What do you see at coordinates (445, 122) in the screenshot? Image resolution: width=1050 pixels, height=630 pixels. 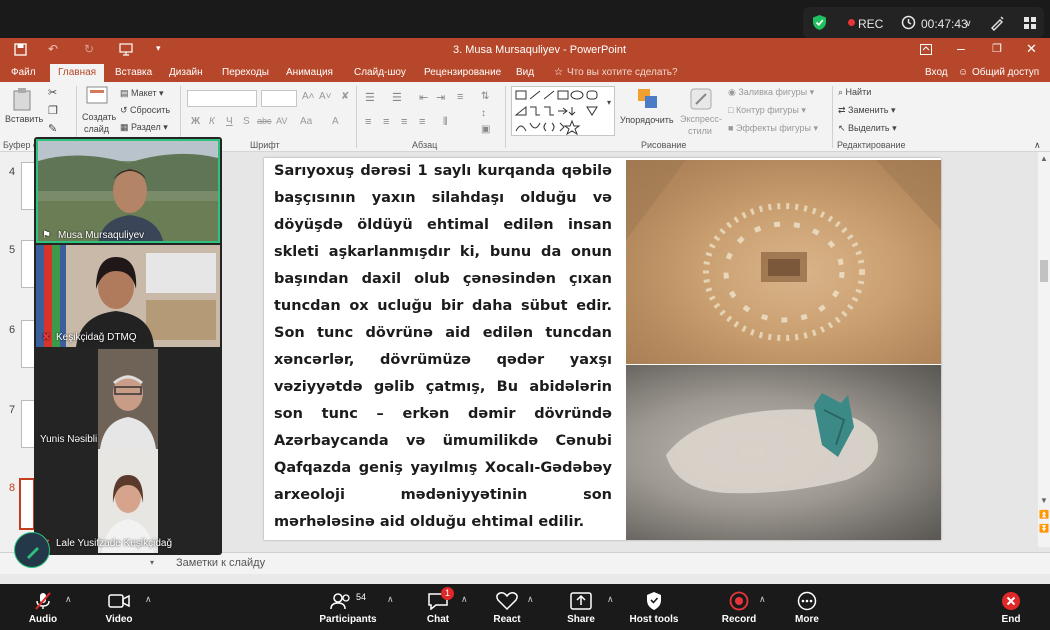 I see `columns-icon: ⫴` at bounding box center [445, 122].